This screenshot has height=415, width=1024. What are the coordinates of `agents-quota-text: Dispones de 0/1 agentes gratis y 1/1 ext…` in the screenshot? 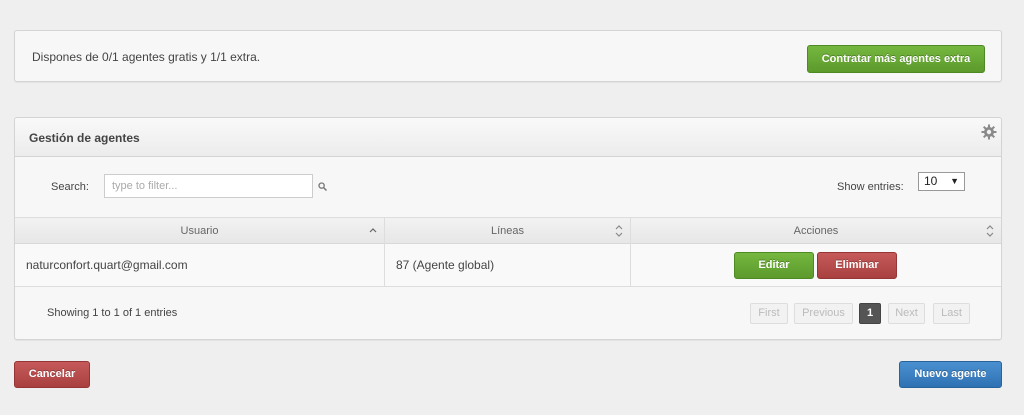 It's located at (146, 57).